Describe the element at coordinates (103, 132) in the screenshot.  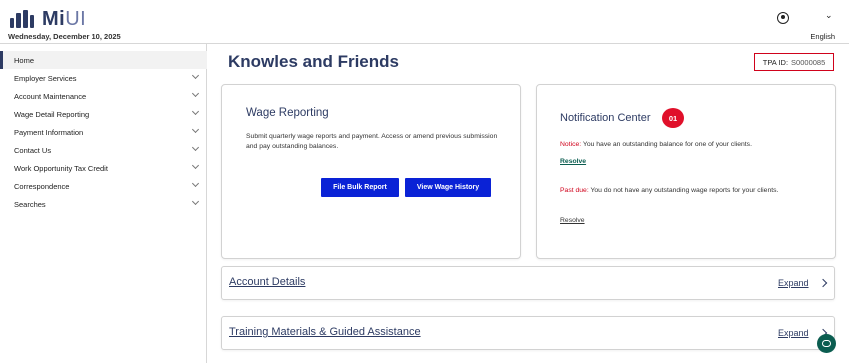
I see `sidebar-item-payment-information: Payment Information` at that location.